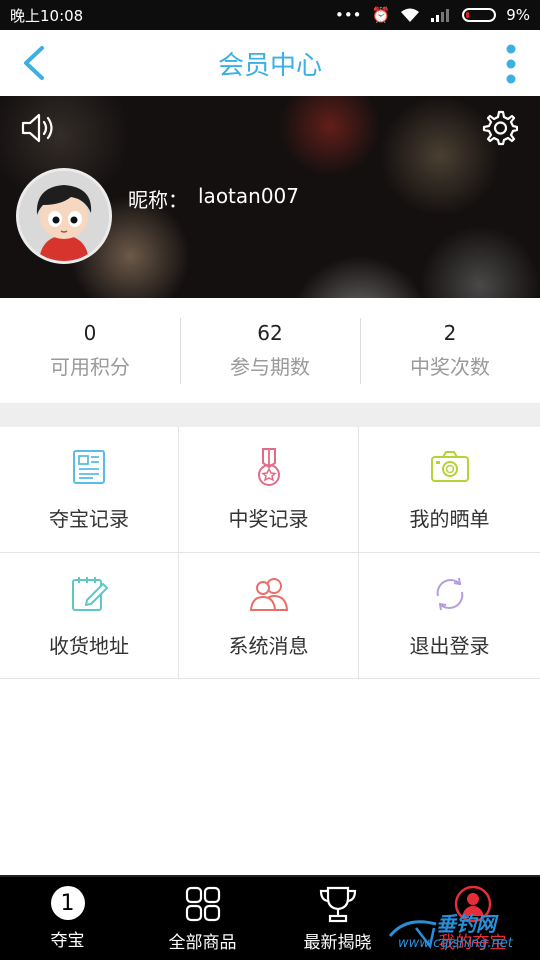 Image resolution: width=540 pixels, height=960 pixels. I want to click on nav-treasure: 1 夺宝, so click(67, 918).